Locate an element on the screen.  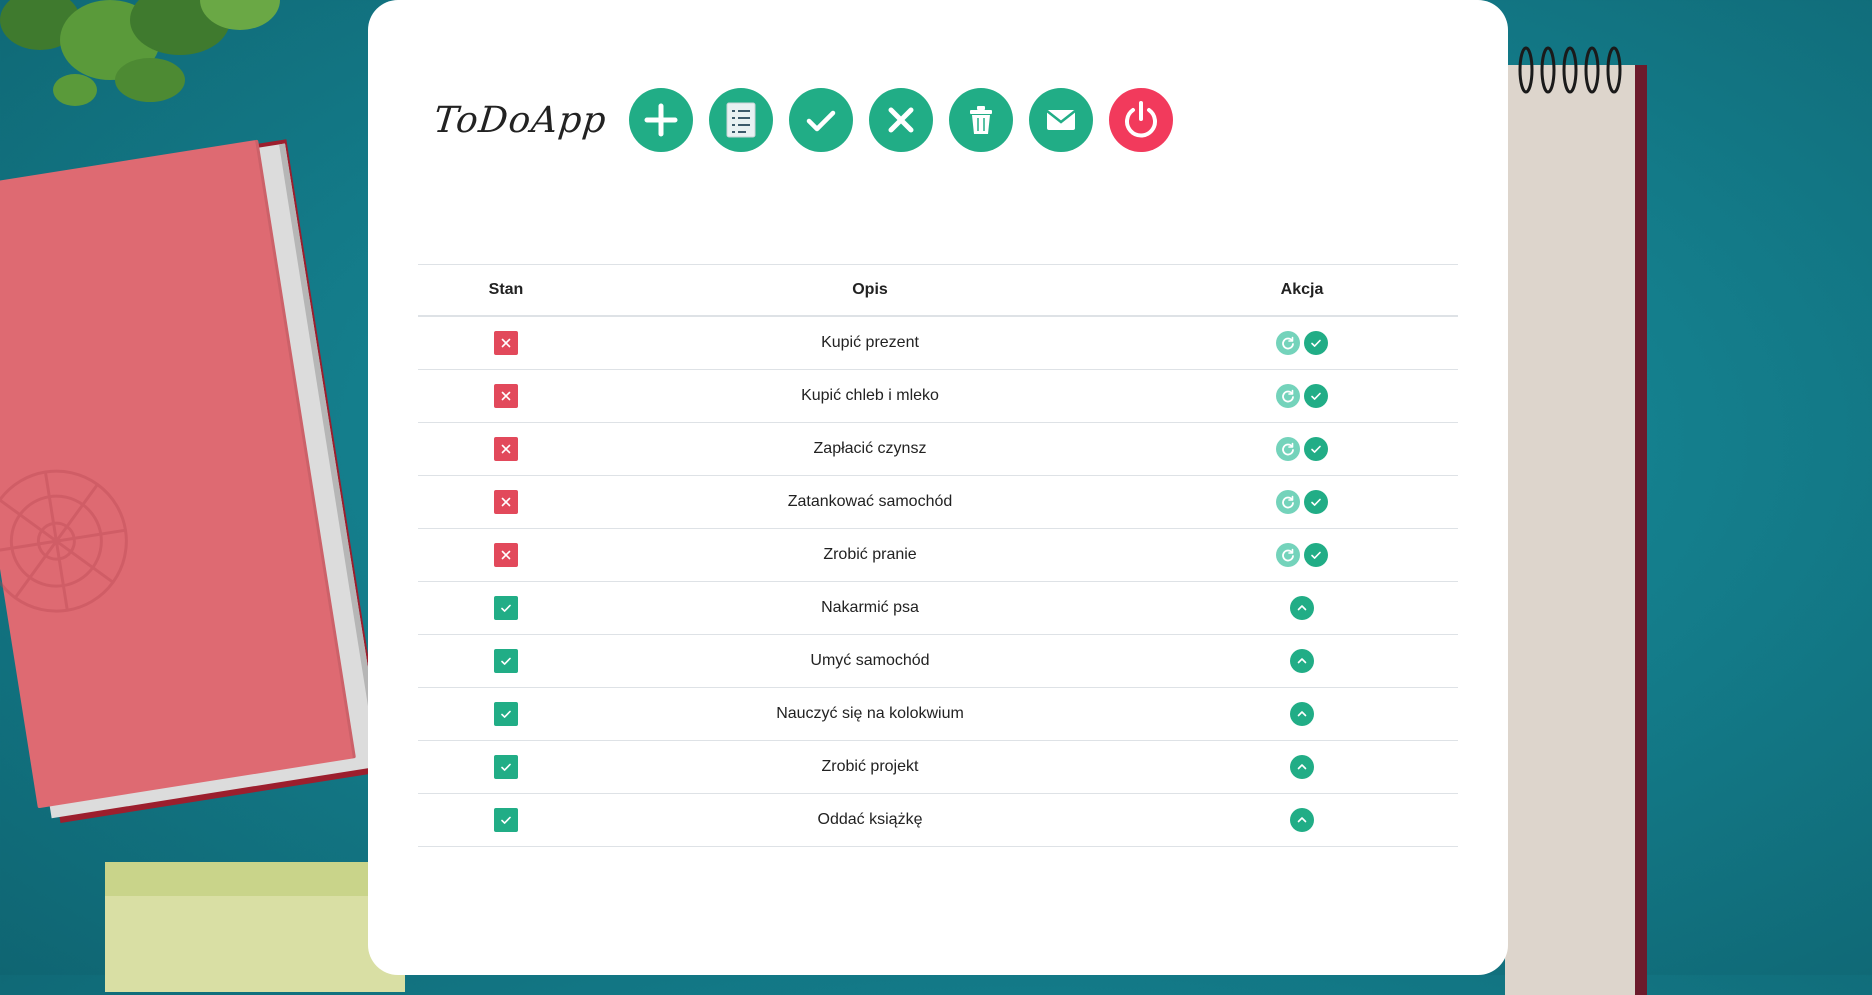
table-row: Kupić chleb i mleko is located at coordinates (938, 396).